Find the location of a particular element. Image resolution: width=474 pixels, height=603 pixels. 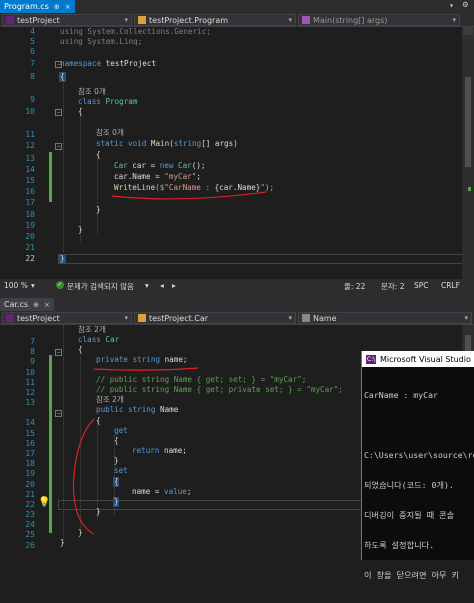

code-line: name = value; is located at coordinates (162, 491).